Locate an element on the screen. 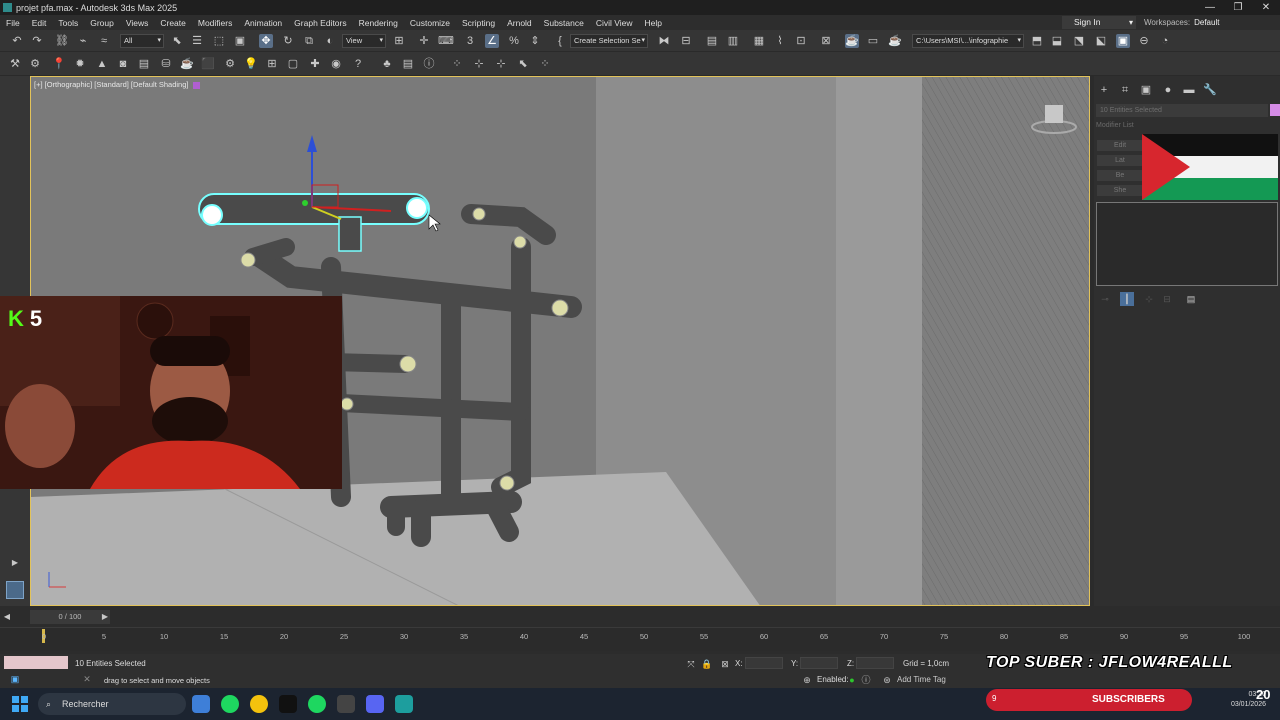 This screenshot has height=720, width=1280. 3dsmax-icon is located at coordinates (404, 704).